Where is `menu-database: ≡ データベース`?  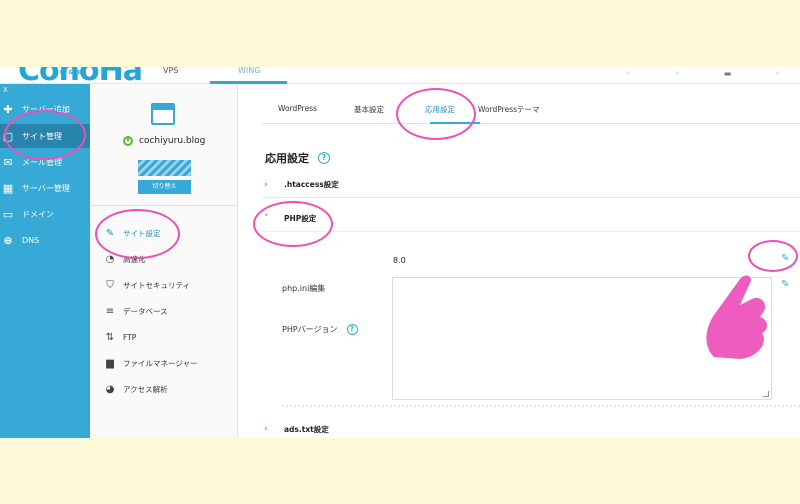
menu-database: ≡ データベース is located at coordinates (136, 311).